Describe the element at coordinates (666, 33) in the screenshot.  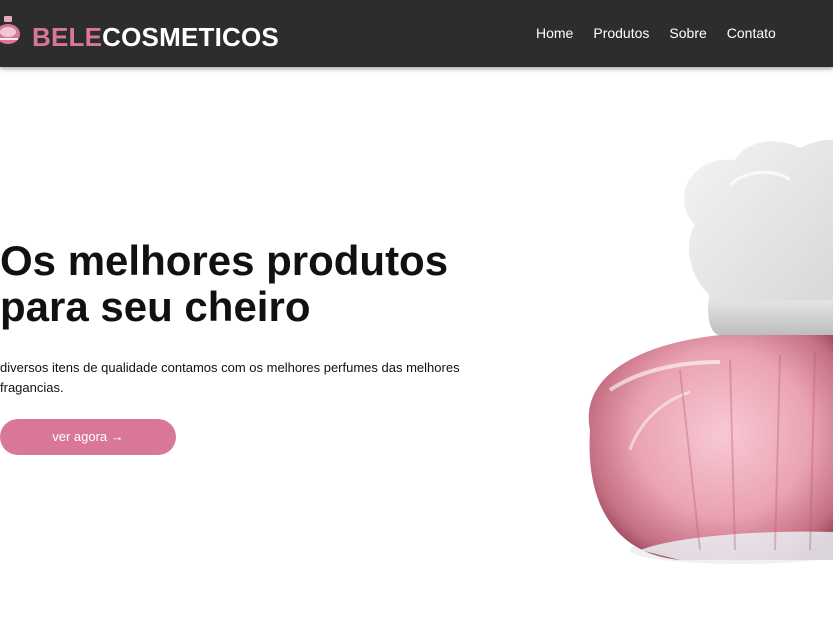
I see `nav-menu: Home Produtos Sobre Contato` at that location.